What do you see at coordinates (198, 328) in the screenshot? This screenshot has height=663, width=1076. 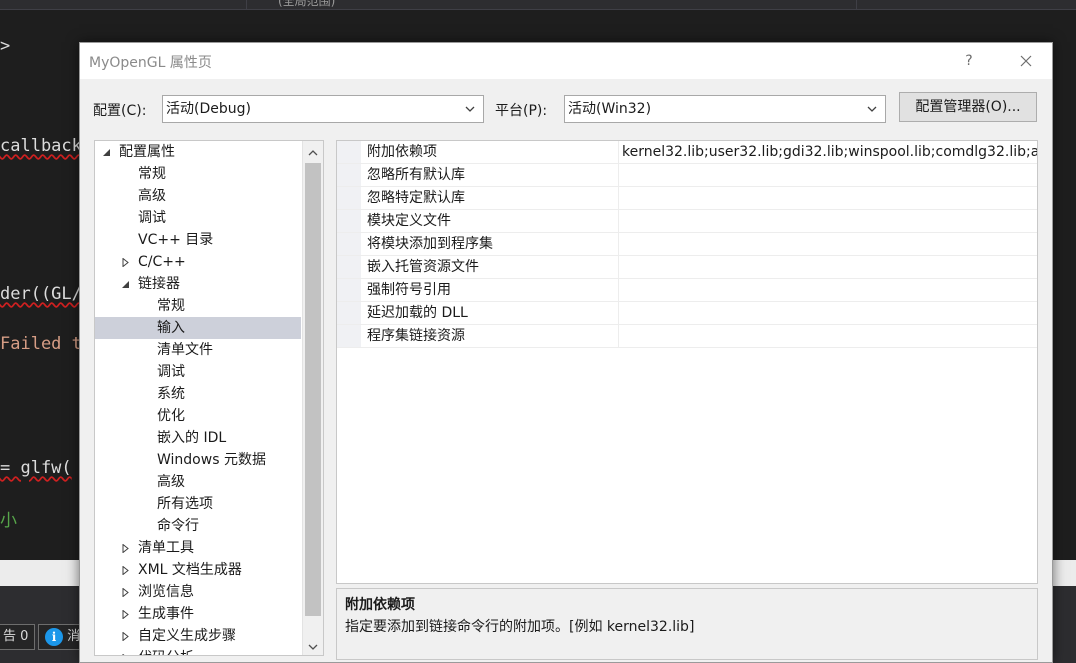 I see `tree-item: 输入` at bounding box center [198, 328].